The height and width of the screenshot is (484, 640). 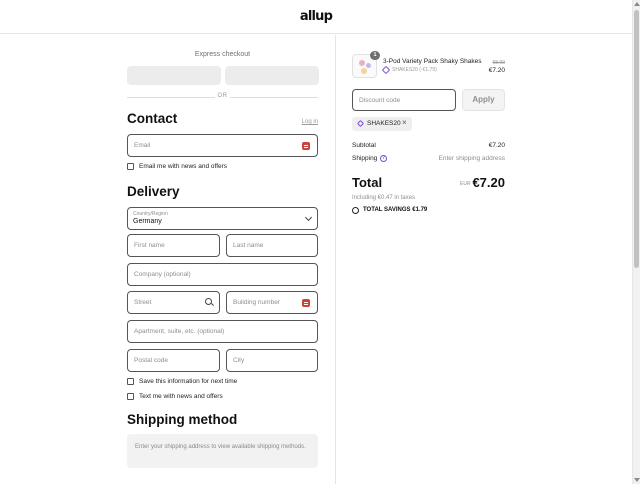 What do you see at coordinates (272, 245) in the screenshot?
I see `last-name-field: Last name` at bounding box center [272, 245].